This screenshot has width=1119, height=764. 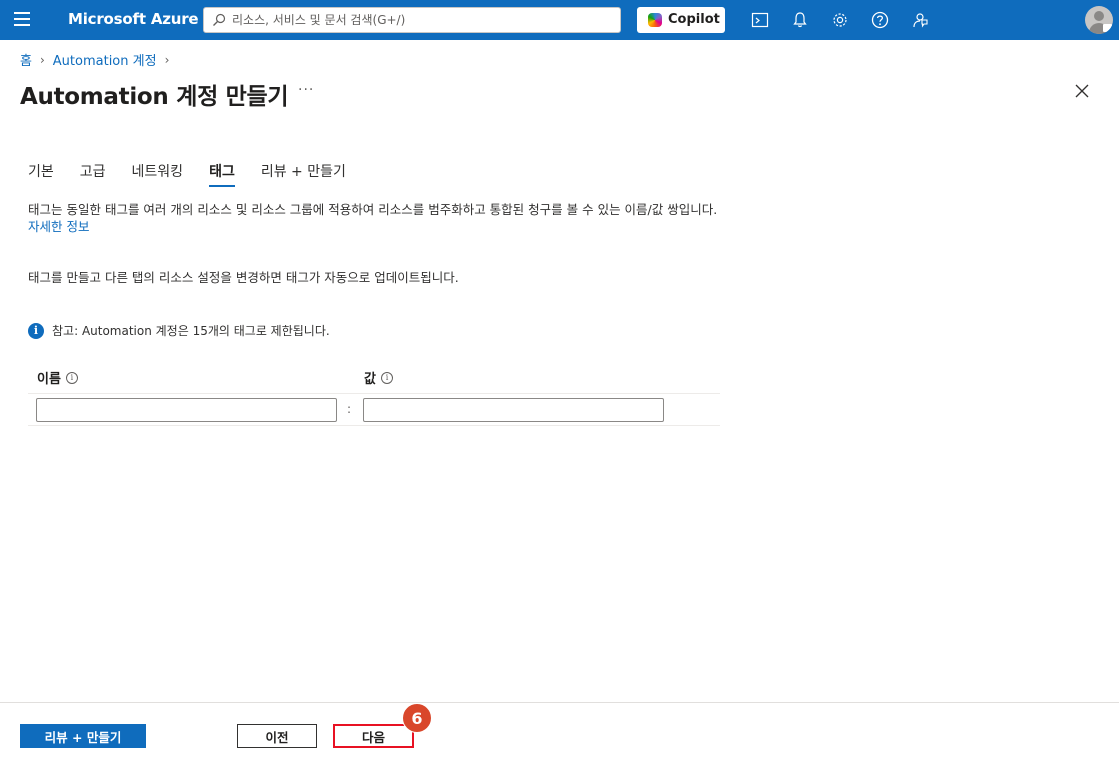 I want to click on gear-icon, so click(x=840, y=20).